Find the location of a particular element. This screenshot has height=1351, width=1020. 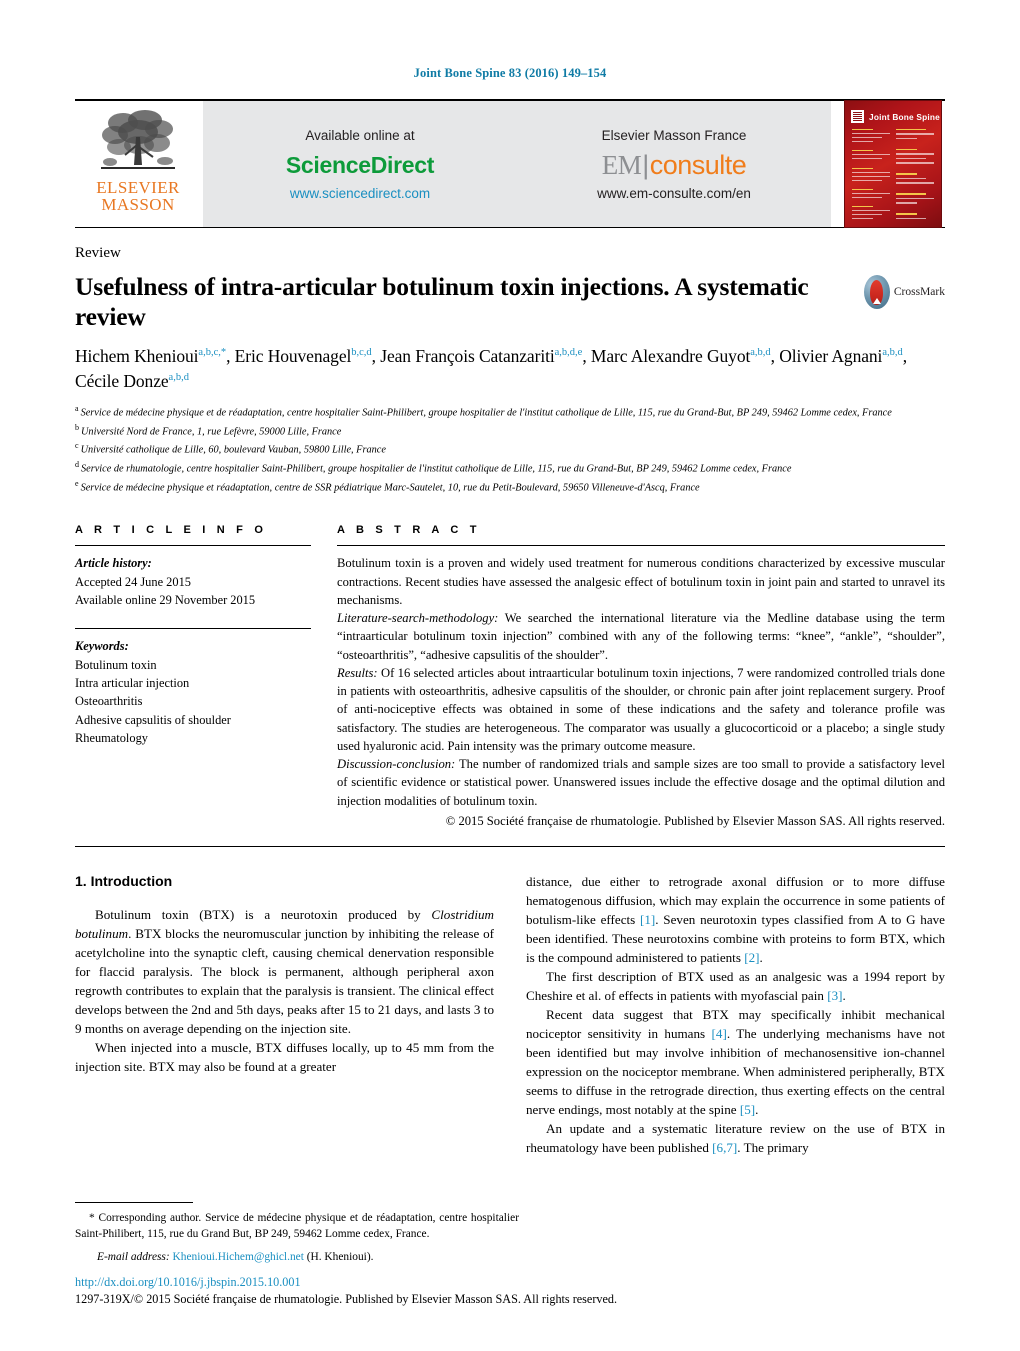

available-online-label: Available online at is located at coordinates (360, 135).